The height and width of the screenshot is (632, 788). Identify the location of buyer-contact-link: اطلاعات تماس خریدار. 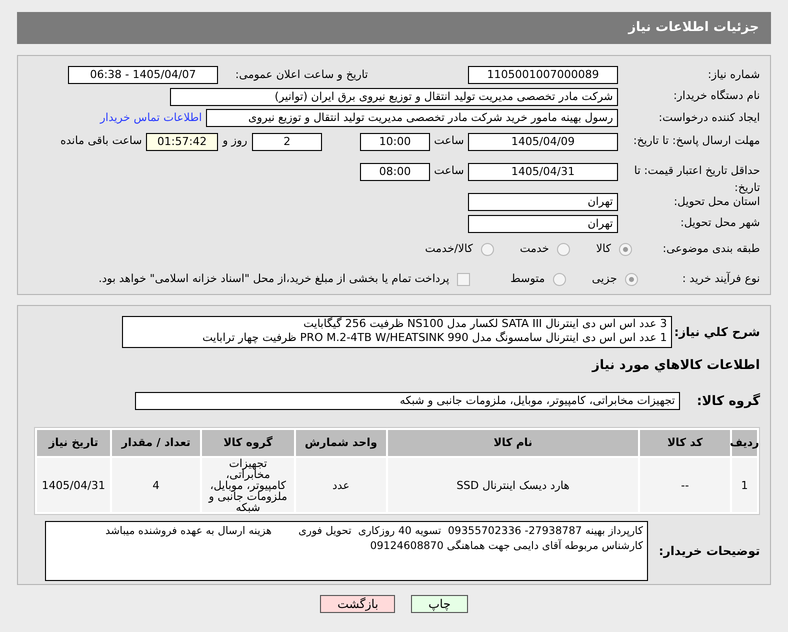
(151, 118).